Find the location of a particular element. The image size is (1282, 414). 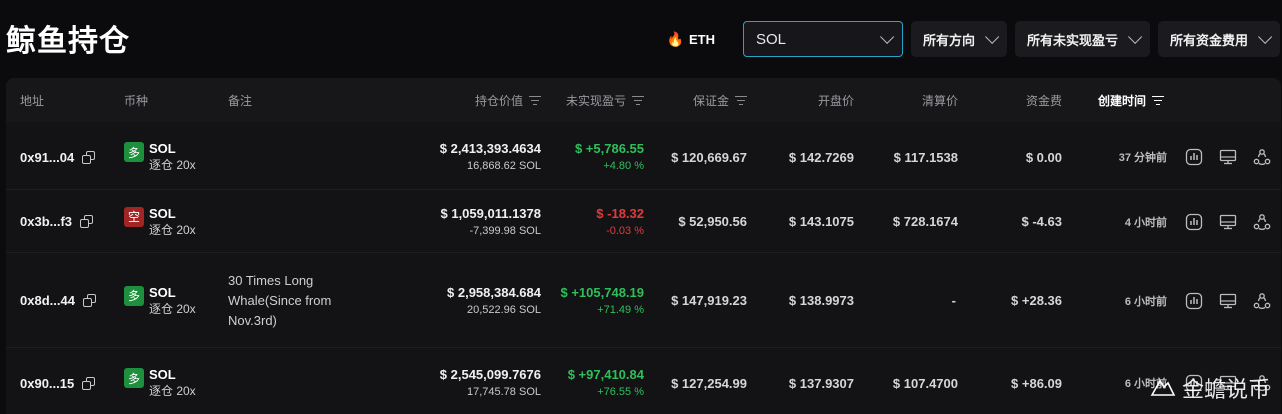

direction-filter: 所有方向 is located at coordinates (958, 39).